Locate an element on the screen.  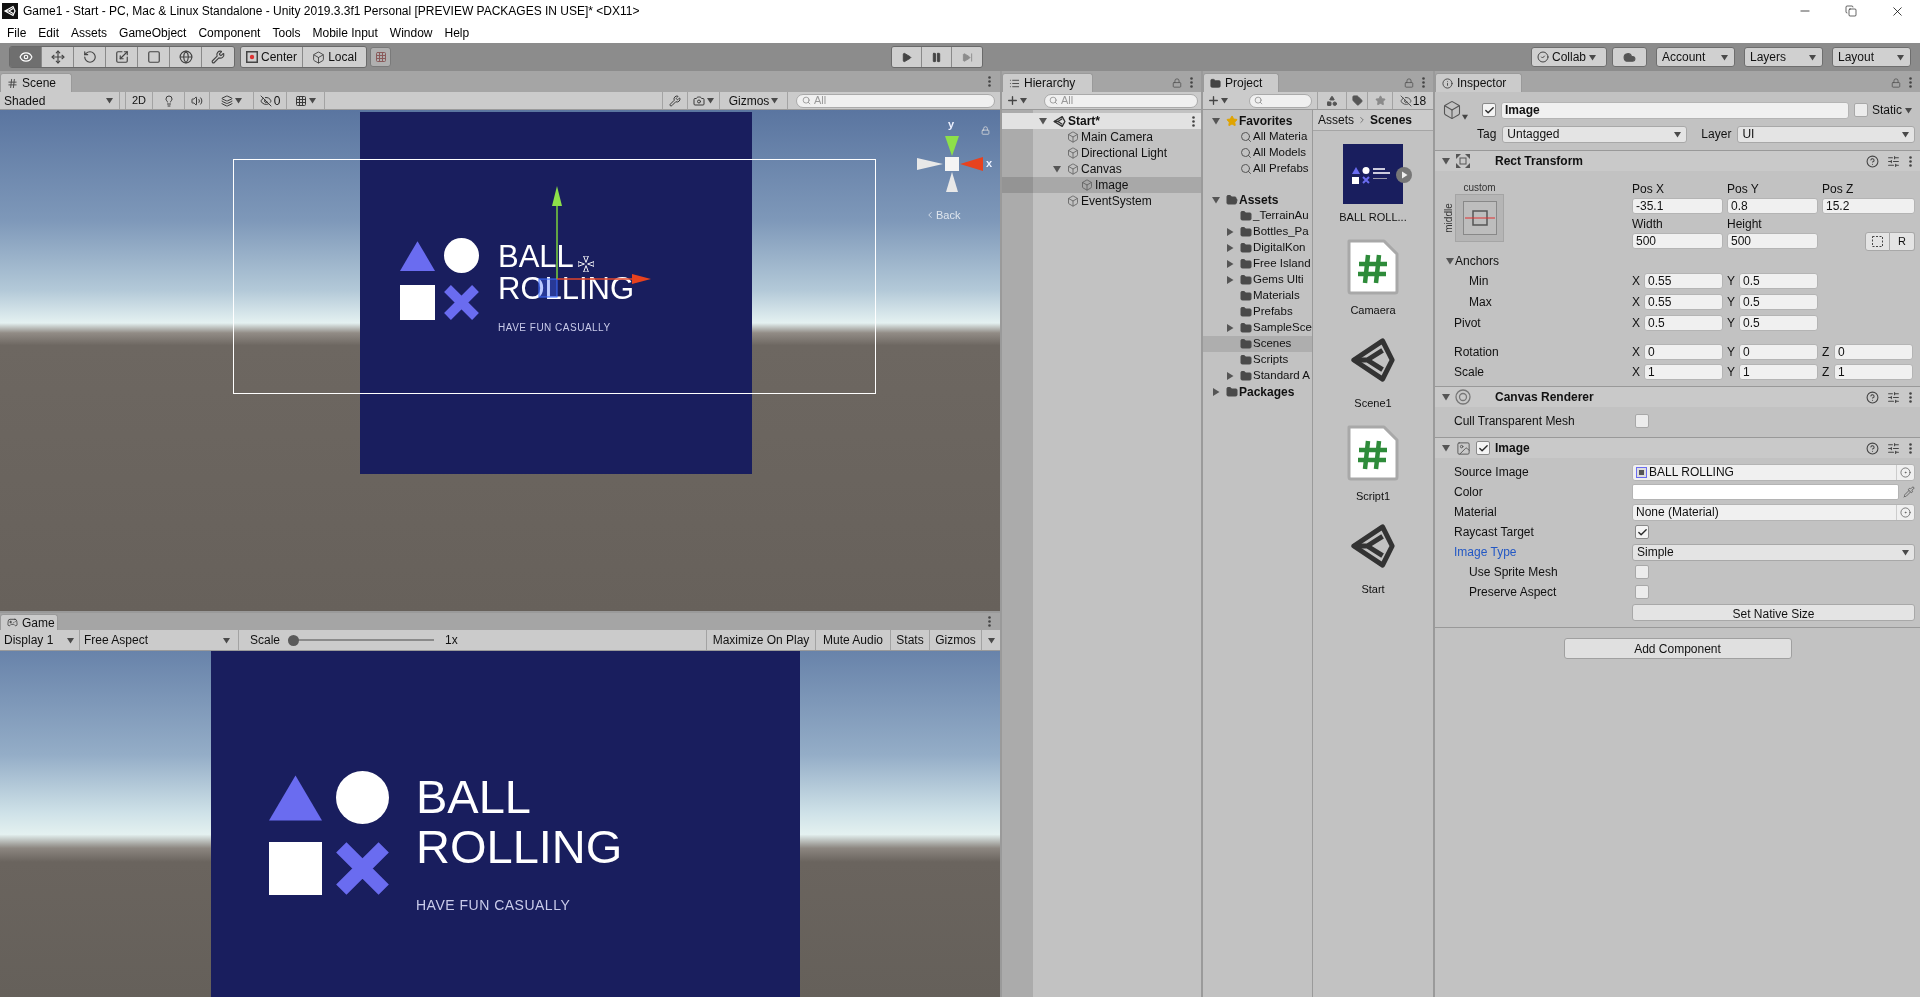
tree-row: All Models is located at coordinates (1257, 153).